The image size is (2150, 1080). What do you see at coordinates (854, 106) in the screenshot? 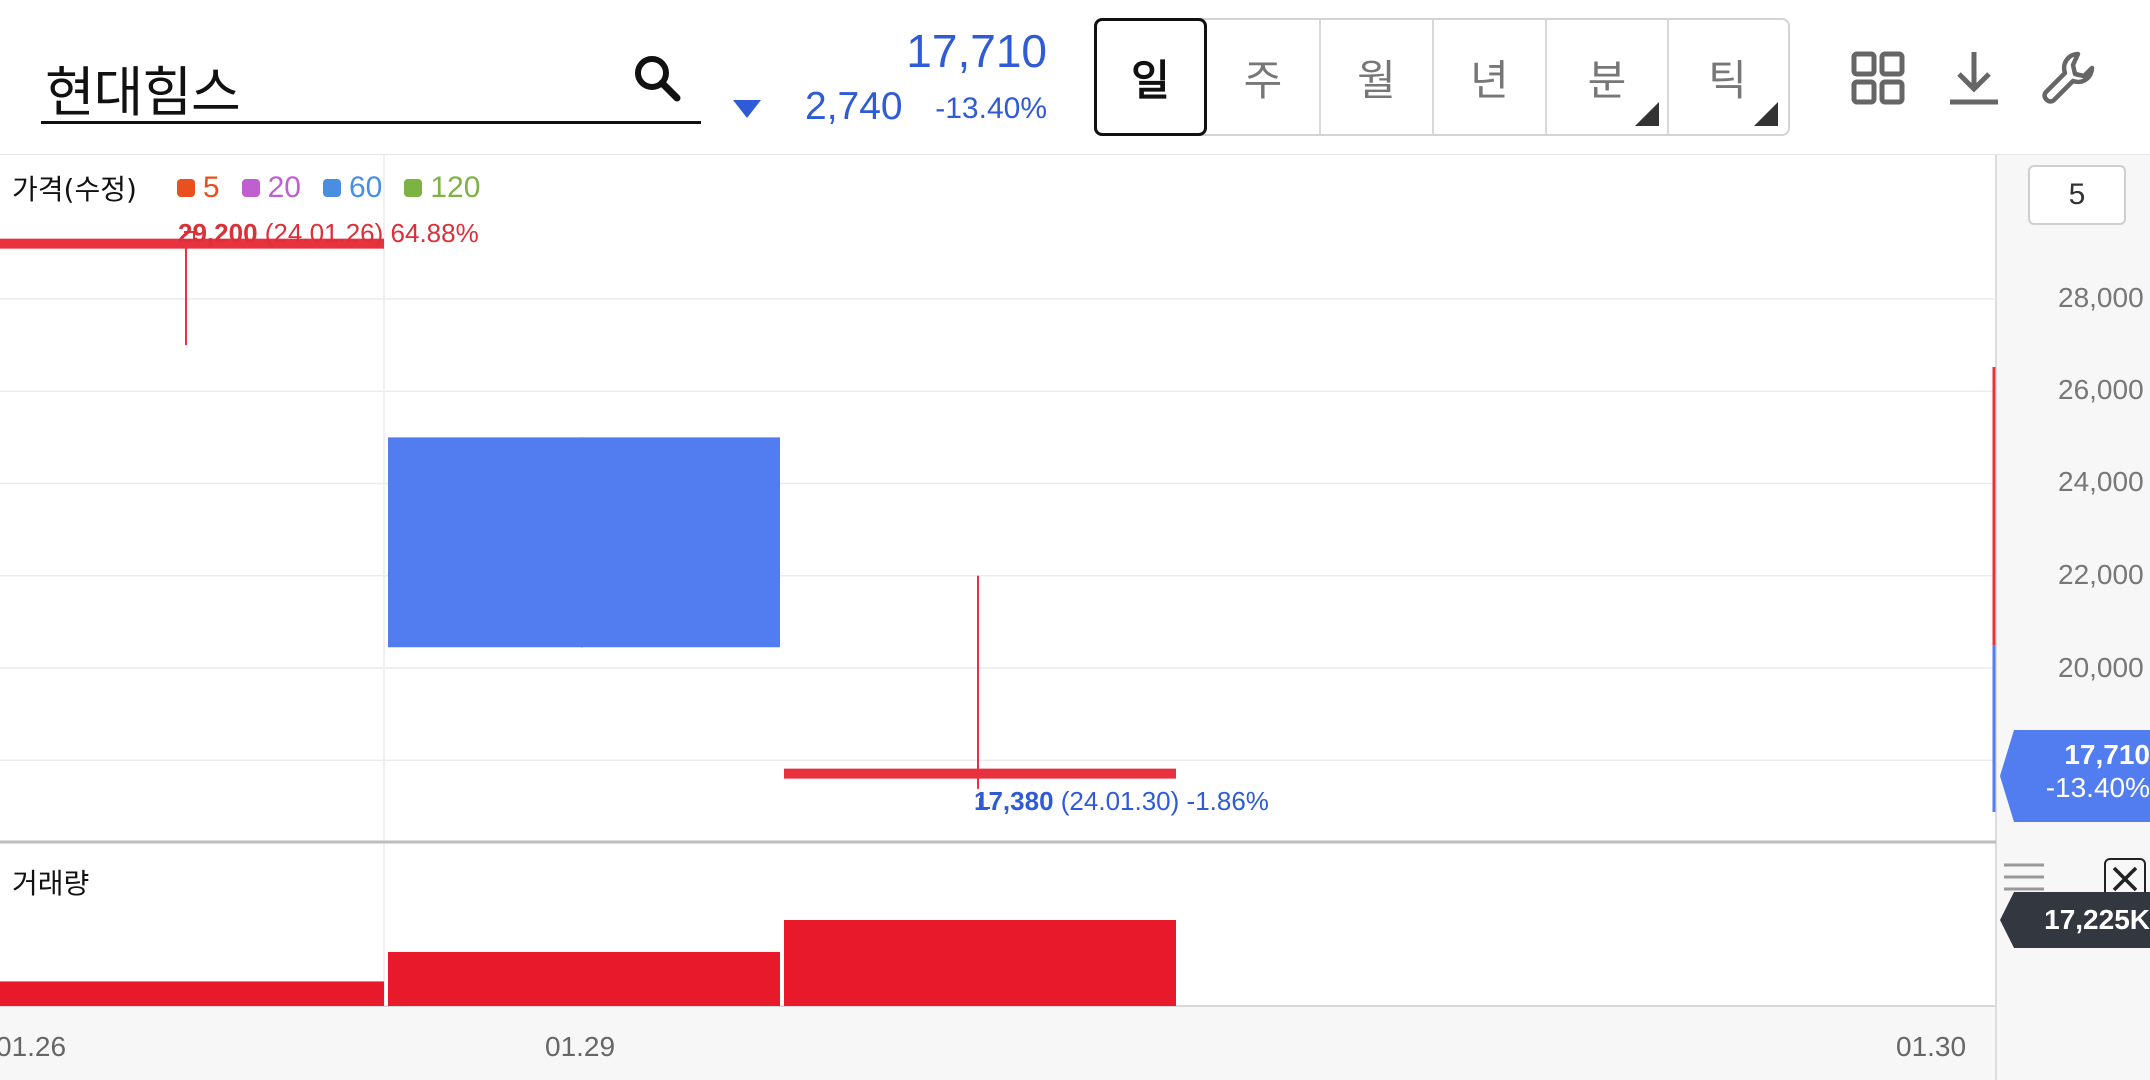
I see `price-change: 2,740` at bounding box center [854, 106].